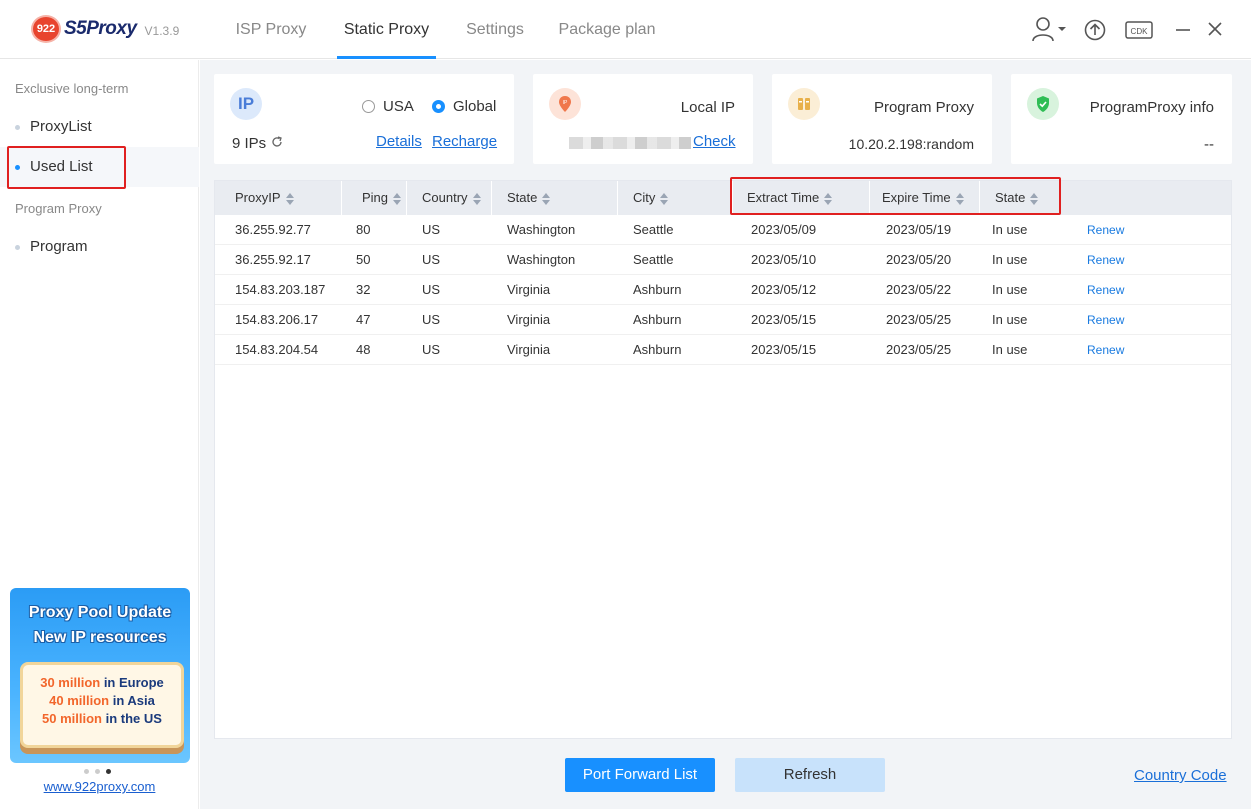 Image resolution: width=1251 pixels, height=809 pixels. What do you see at coordinates (630, 143) in the screenshot?
I see `masked-ip-value` at bounding box center [630, 143].